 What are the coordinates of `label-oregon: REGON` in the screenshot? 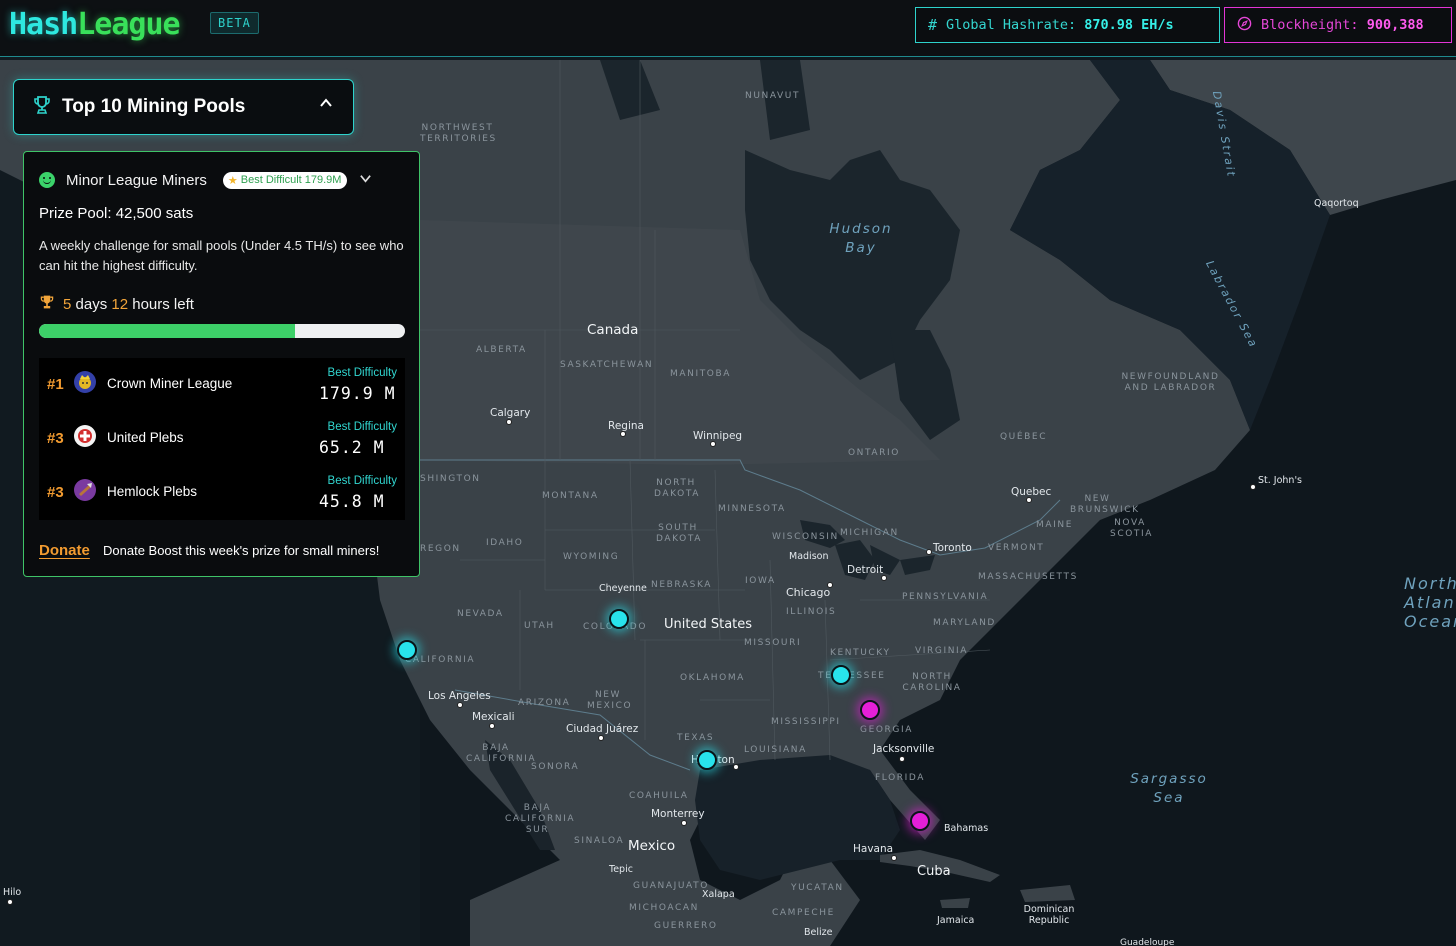 It's located at (440, 549).